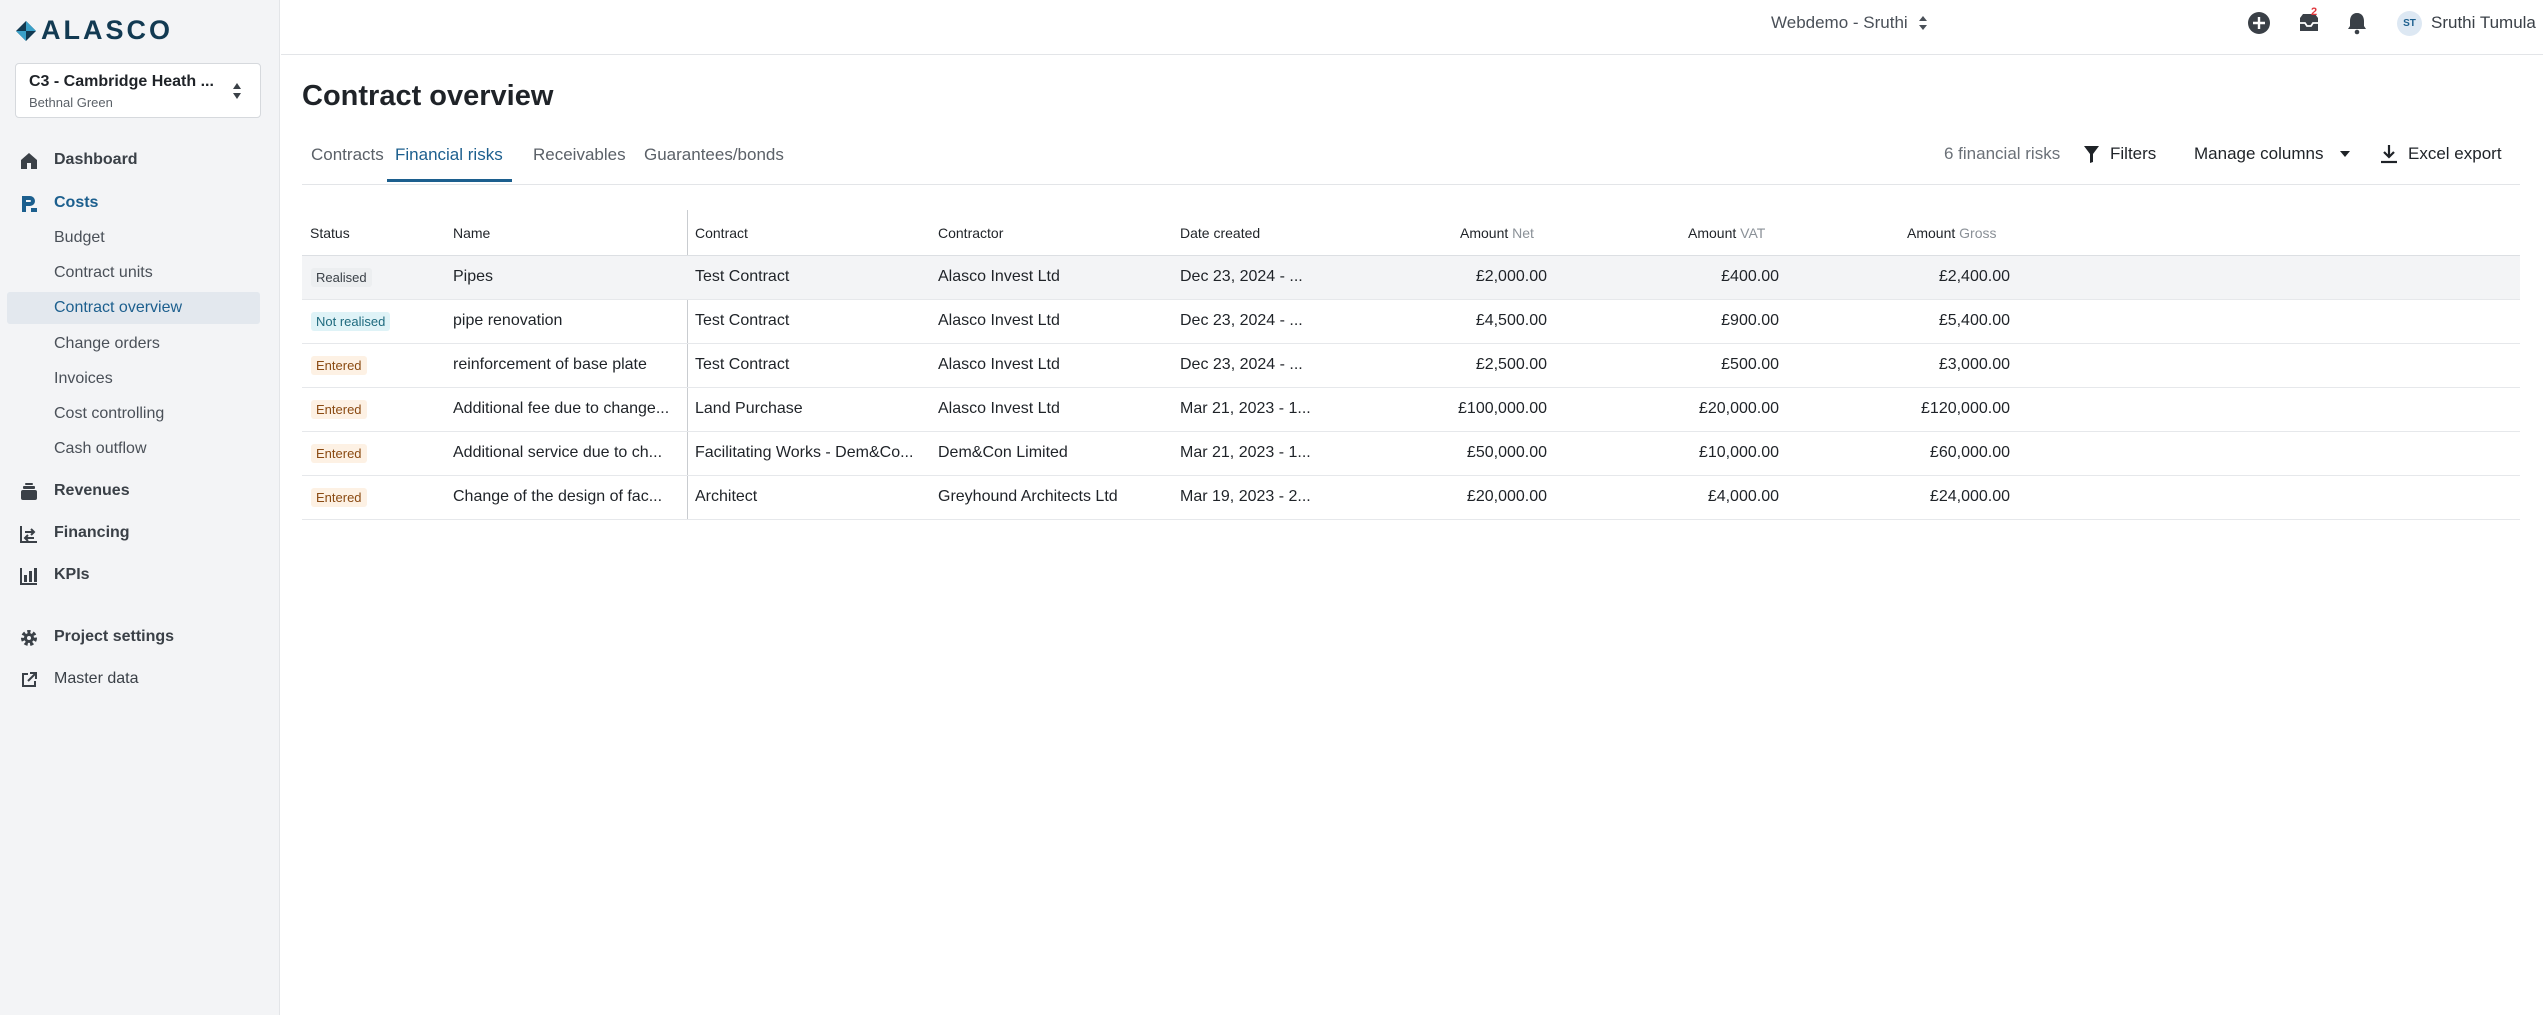  What do you see at coordinates (94, 30) in the screenshot?
I see `alasco-logo: ALASCO` at bounding box center [94, 30].